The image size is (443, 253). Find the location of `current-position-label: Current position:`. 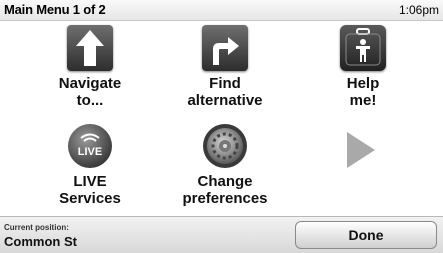

current-position-label: Current position: is located at coordinates (36, 227).